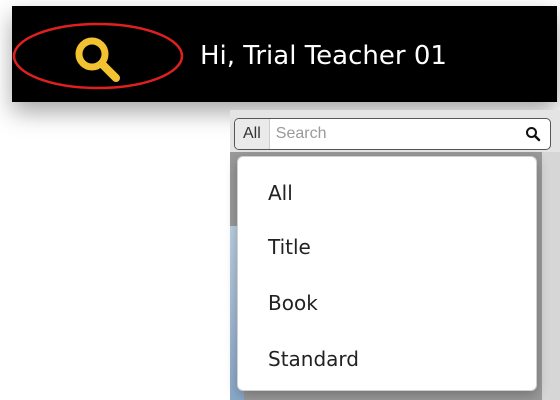 The image size is (560, 400). Describe the element at coordinates (387, 303) in the screenshot. I see `dropdown-item-book: Book` at that location.